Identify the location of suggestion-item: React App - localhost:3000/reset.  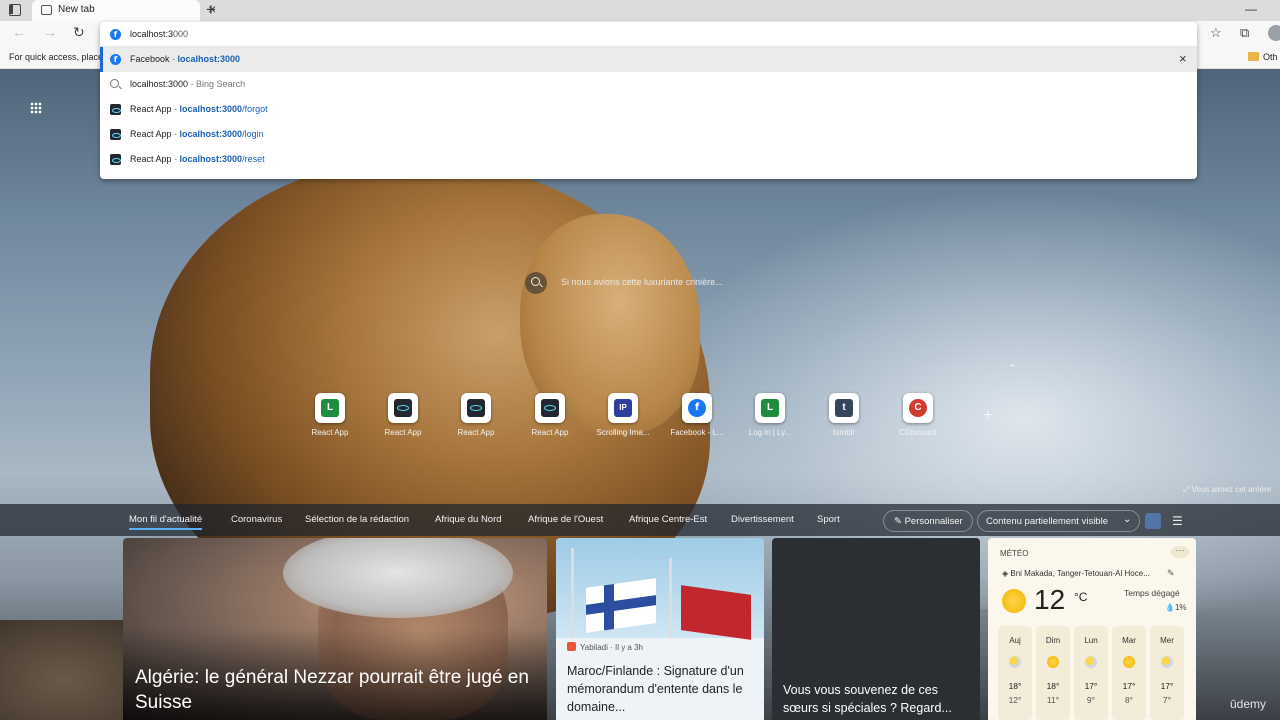
(648, 159).